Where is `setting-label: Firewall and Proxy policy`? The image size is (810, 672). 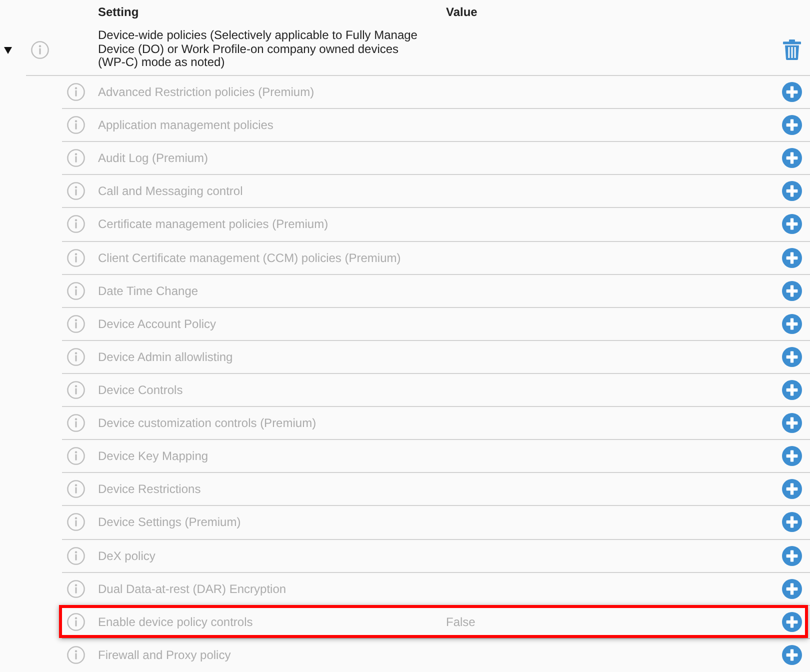 setting-label: Firewall and Proxy policy is located at coordinates (164, 655).